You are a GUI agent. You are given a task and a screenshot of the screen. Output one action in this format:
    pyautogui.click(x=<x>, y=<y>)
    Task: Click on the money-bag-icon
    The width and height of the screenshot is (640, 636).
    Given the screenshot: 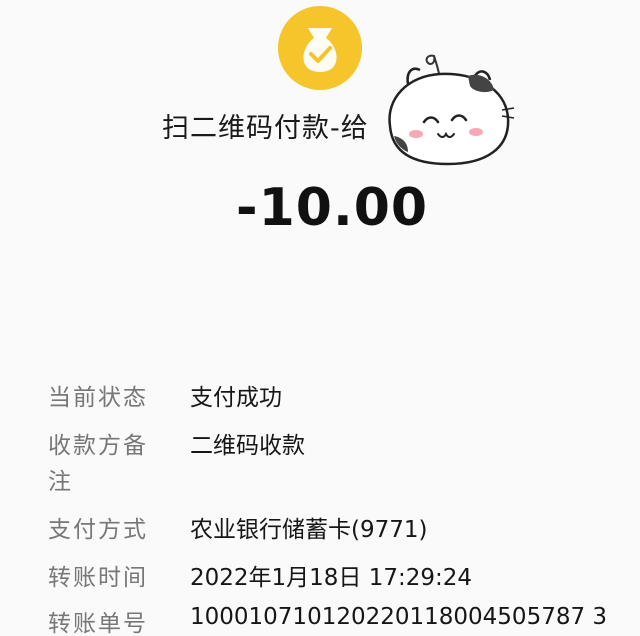 What is the action you would take?
    pyautogui.click(x=320, y=48)
    